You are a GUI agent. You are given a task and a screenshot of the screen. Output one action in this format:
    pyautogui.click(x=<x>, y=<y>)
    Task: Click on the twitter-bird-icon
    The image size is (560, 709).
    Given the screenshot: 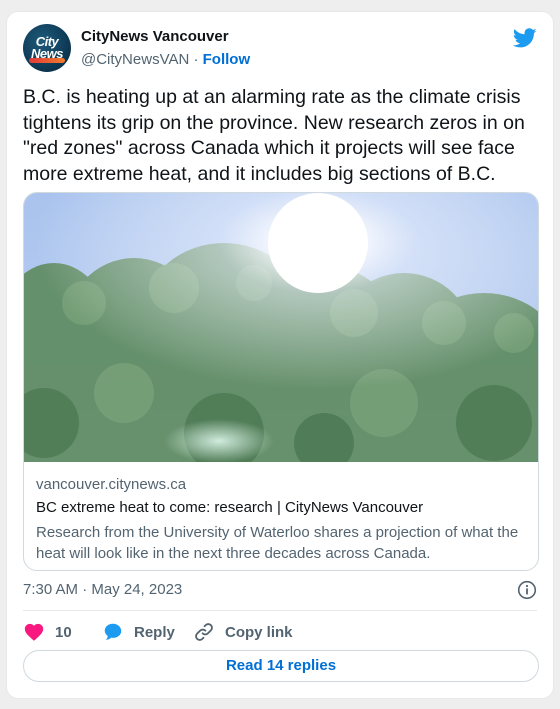 What is the action you would take?
    pyautogui.click(x=525, y=38)
    